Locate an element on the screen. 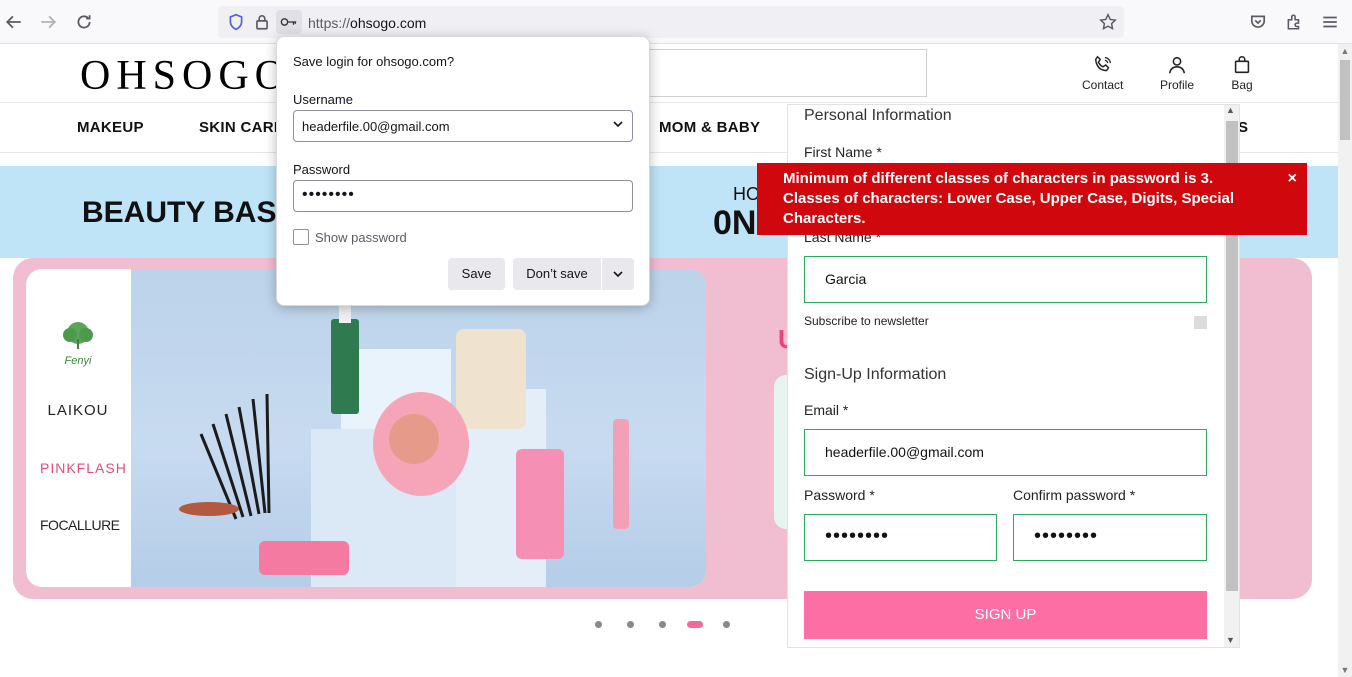  forward-icon is located at coordinates (48, 22).